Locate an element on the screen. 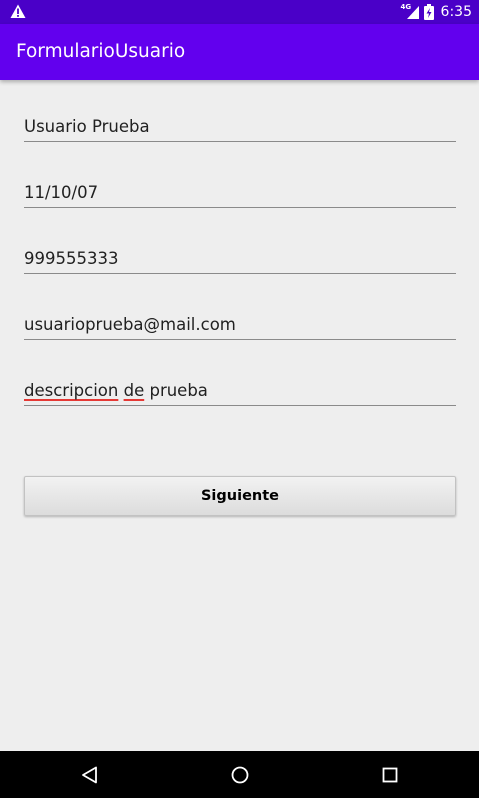 The height and width of the screenshot is (798, 479). email-underline is located at coordinates (240, 339).